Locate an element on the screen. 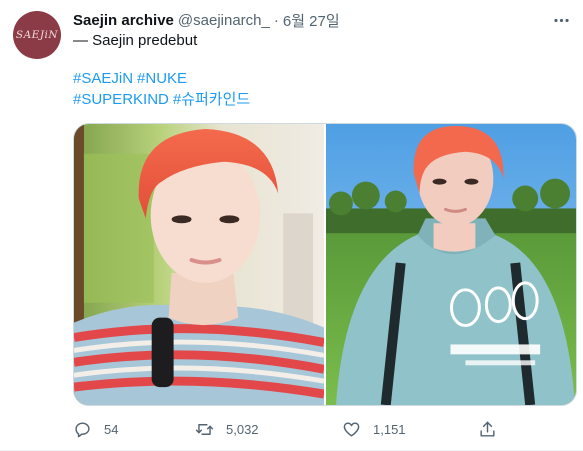 This screenshot has height=451, width=583. share-button is located at coordinates (487, 429).